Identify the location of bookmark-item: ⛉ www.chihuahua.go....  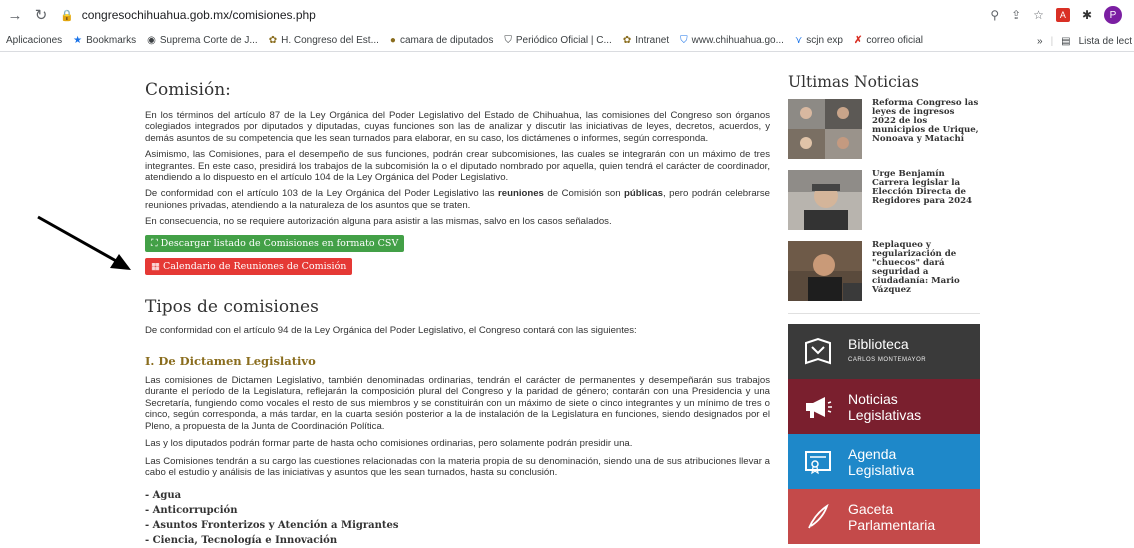
(732, 40).